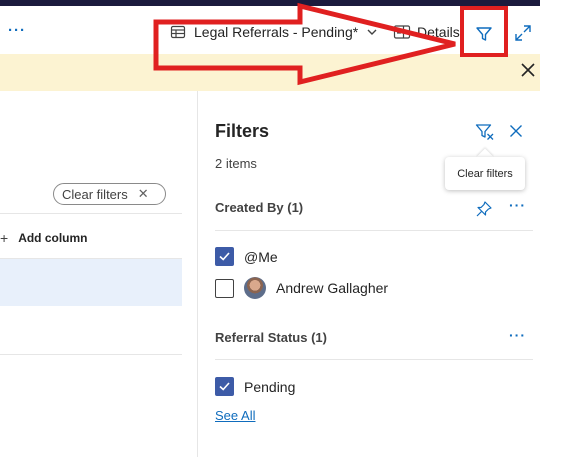  I want to click on add-column-label: Add column, so click(53, 238).